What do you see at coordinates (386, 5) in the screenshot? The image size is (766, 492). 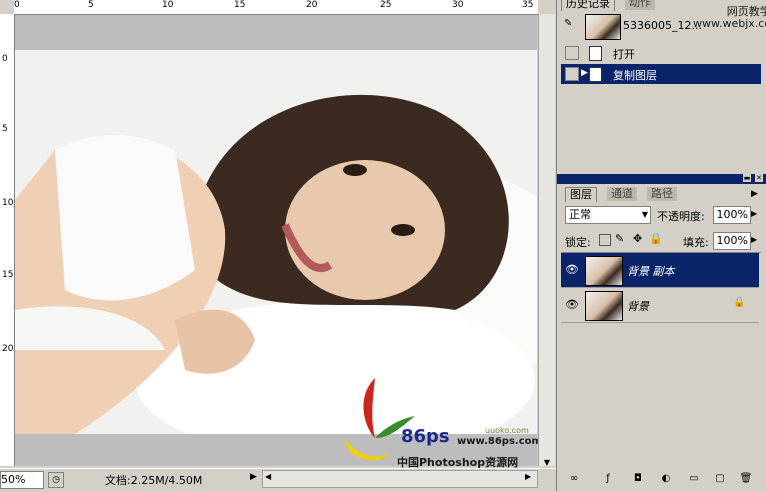 I see `ruler-tick: 25` at bounding box center [386, 5].